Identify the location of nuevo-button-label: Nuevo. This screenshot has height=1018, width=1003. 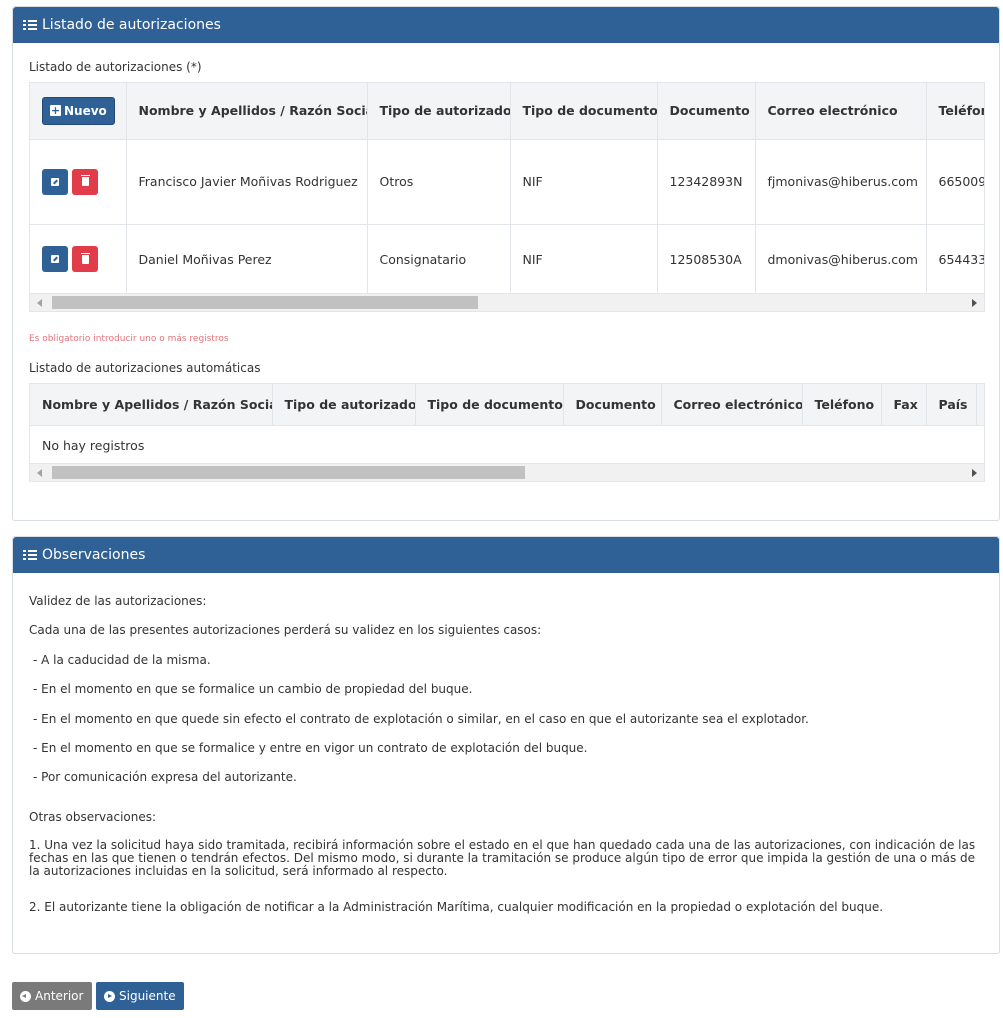
(85, 110).